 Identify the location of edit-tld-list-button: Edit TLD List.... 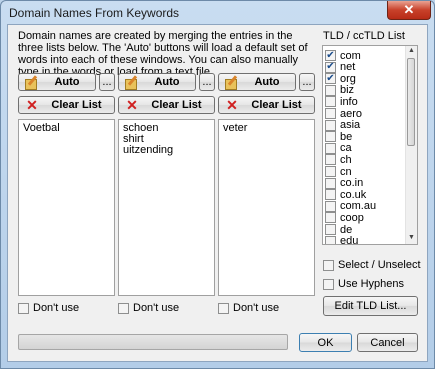
(370, 306).